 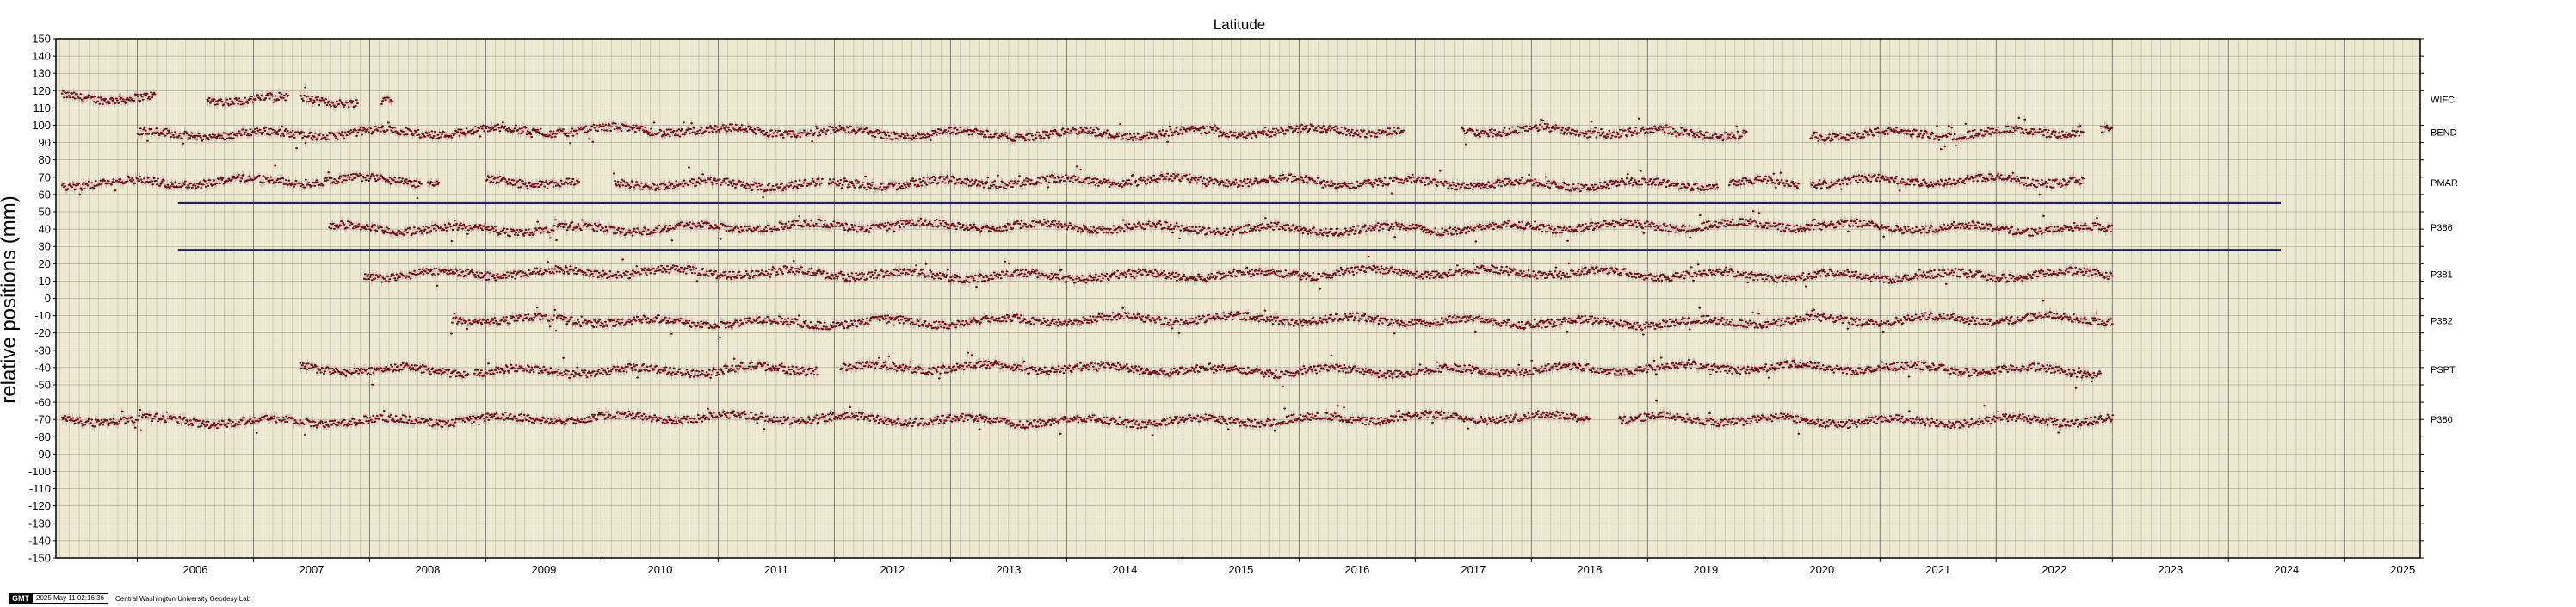 What do you see at coordinates (39, 471) in the screenshot?
I see `y-tick-label: -100` at bounding box center [39, 471].